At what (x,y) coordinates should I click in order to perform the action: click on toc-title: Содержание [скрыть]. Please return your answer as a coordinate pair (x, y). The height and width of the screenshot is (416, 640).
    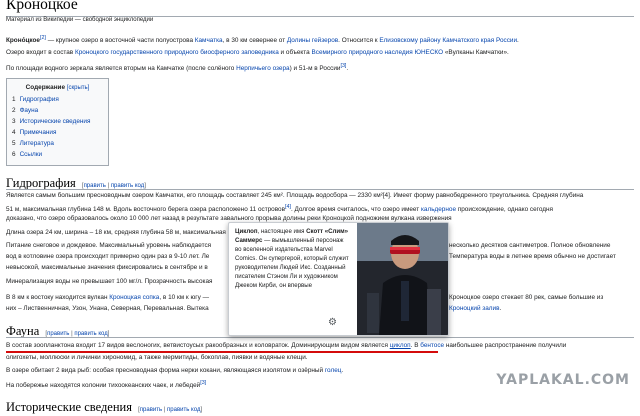
    Looking at the image, I should click on (57, 87).